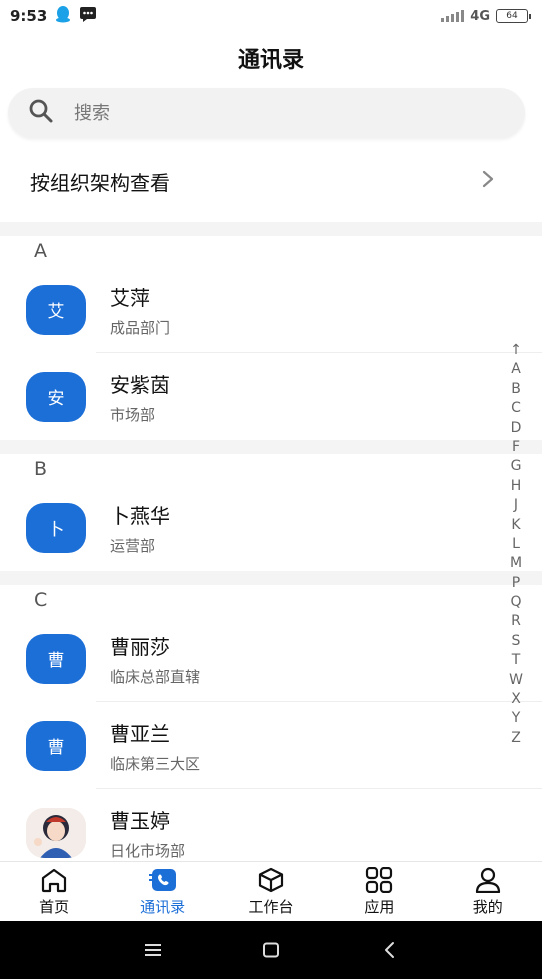 This screenshot has height=979, width=542. What do you see at coordinates (516, 466) in the screenshot?
I see `alpha-index-letter: G` at bounding box center [516, 466].